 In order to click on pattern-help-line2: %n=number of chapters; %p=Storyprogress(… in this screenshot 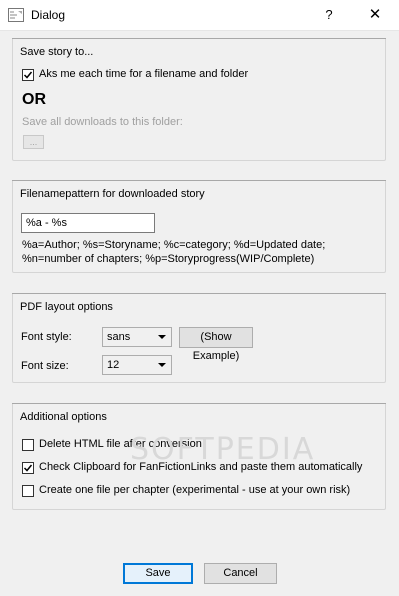, I will do `click(168, 259)`.